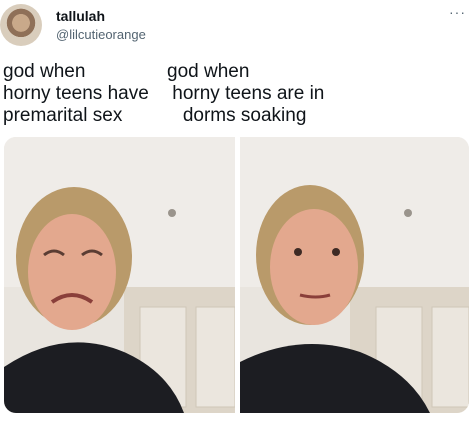 Image resolution: width=474 pixels, height=421 pixels. I want to click on avatar, so click(21, 25).